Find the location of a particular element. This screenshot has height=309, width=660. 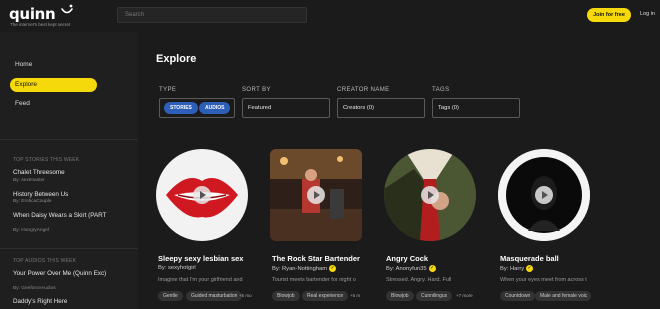

top-story-title: When Daisy Wears a Skirt (PART is located at coordinates (68, 216).